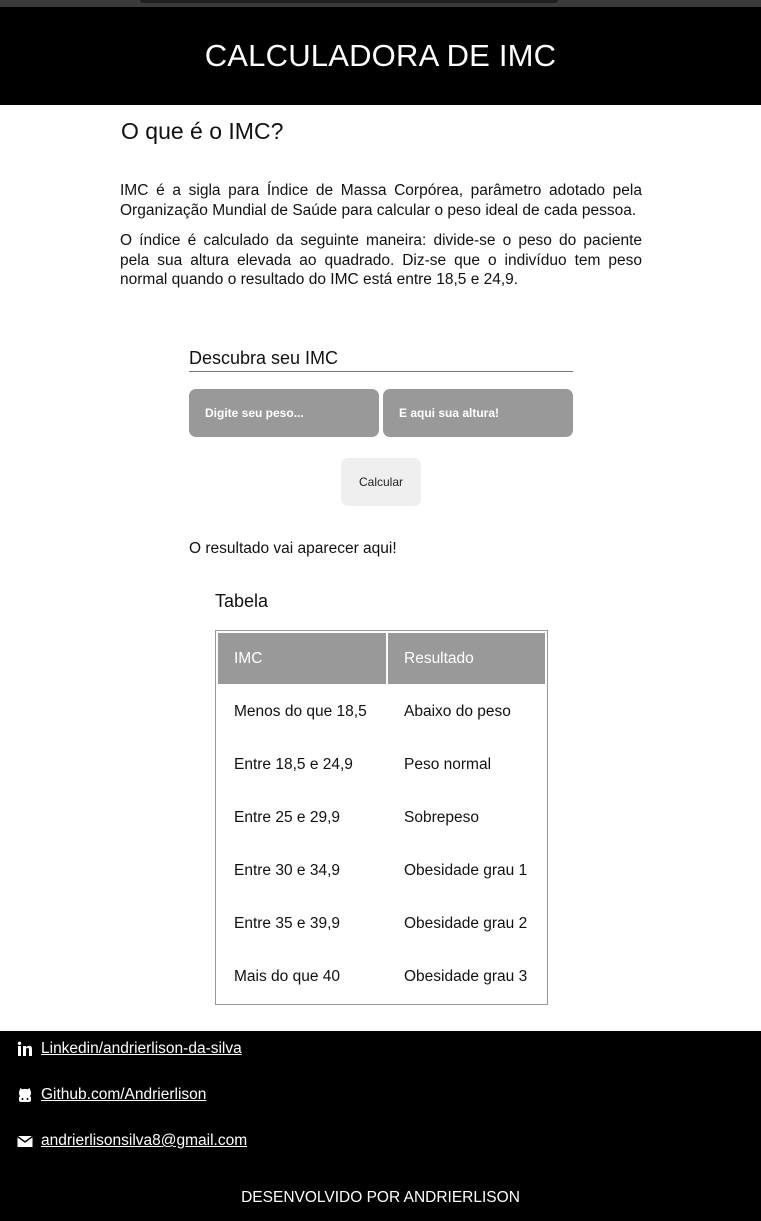 This screenshot has width=761, height=1221. I want to click on height-input, so click(478, 413).